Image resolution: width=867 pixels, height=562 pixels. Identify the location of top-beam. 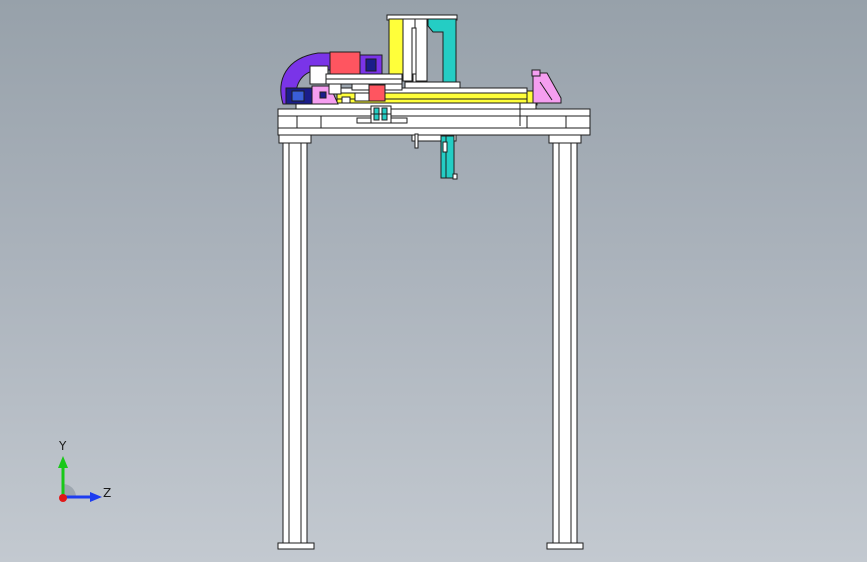
(434, 125).